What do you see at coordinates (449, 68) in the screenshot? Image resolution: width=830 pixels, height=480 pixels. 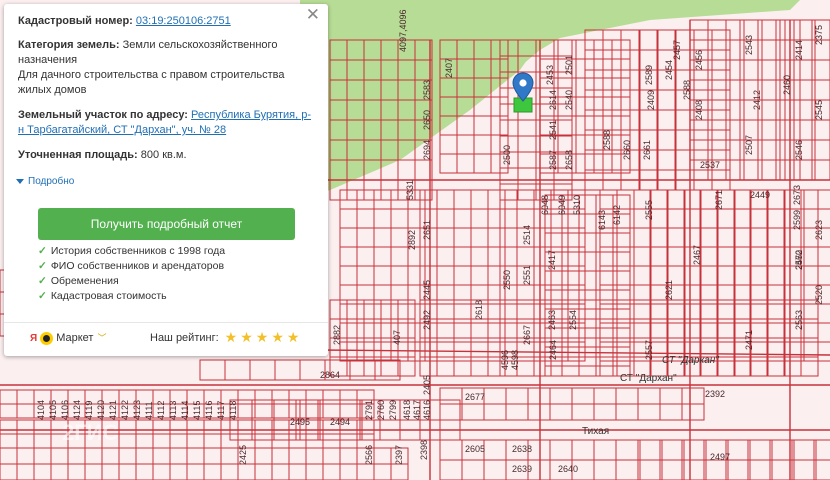 I see `plot-number-label: 2407` at bounding box center [449, 68].